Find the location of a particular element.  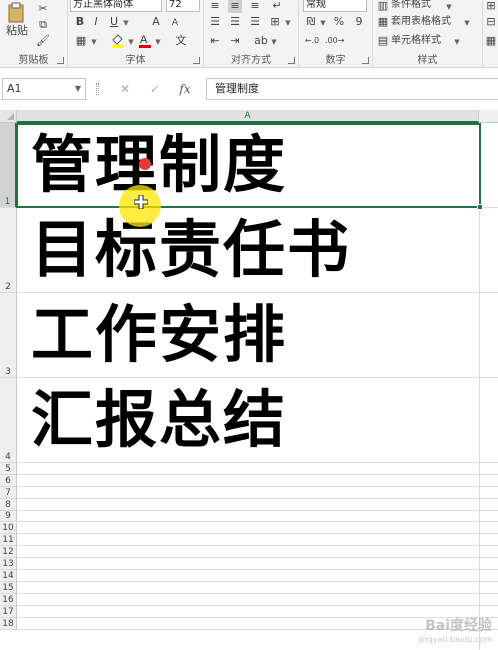

decrease-decimal-icon: .00→ is located at coordinates (334, 41).